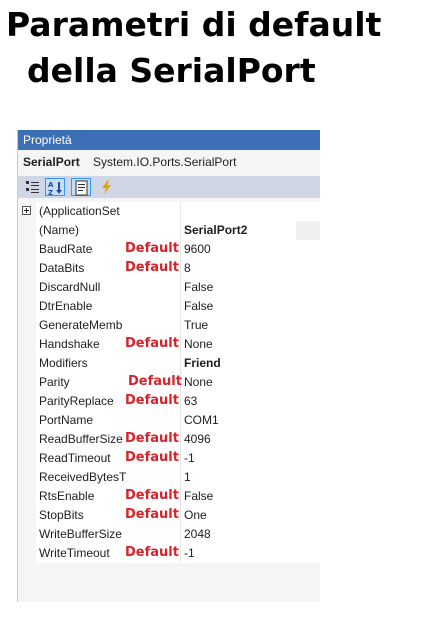 Image resolution: width=424 pixels, height=623 pixels. I want to click on property-row: ReadBufferSize 4096 Default, so click(169, 439).